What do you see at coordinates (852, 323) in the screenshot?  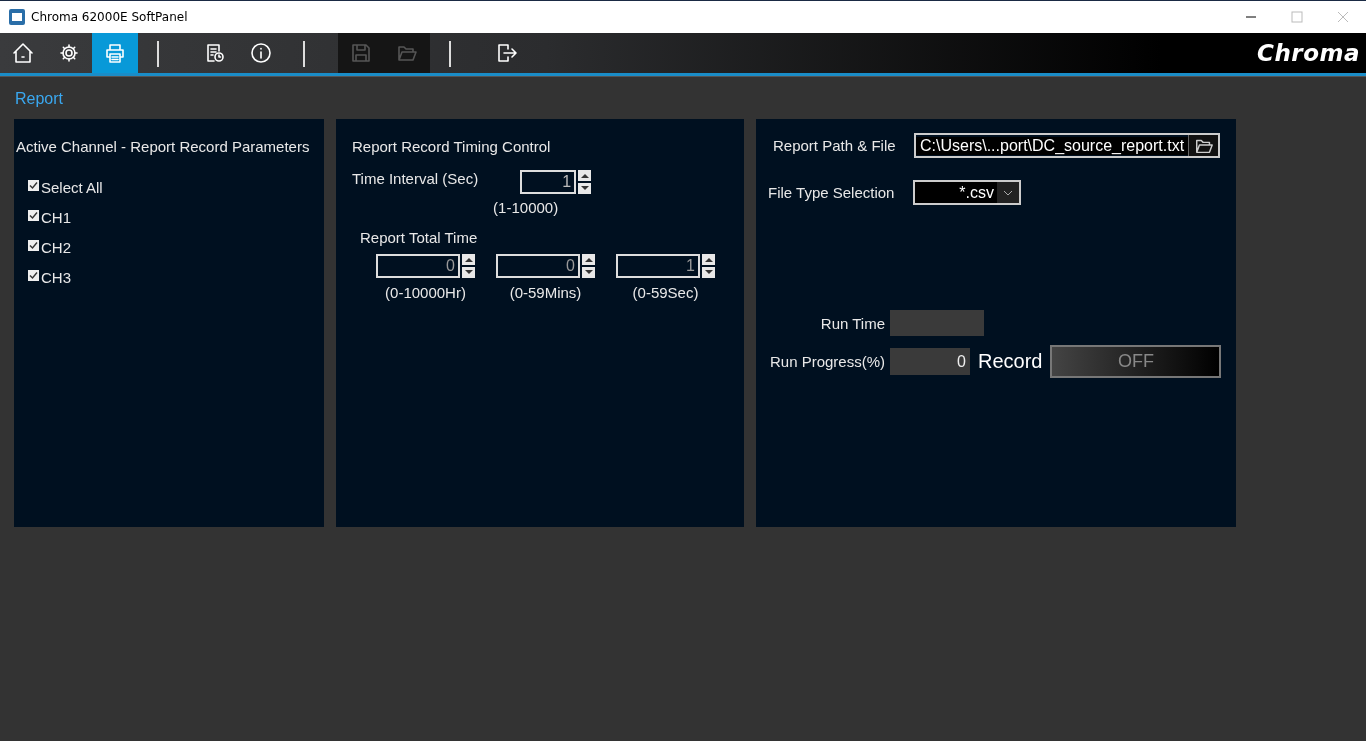 I see `field-label: Run Time` at bounding box center [852, 323].